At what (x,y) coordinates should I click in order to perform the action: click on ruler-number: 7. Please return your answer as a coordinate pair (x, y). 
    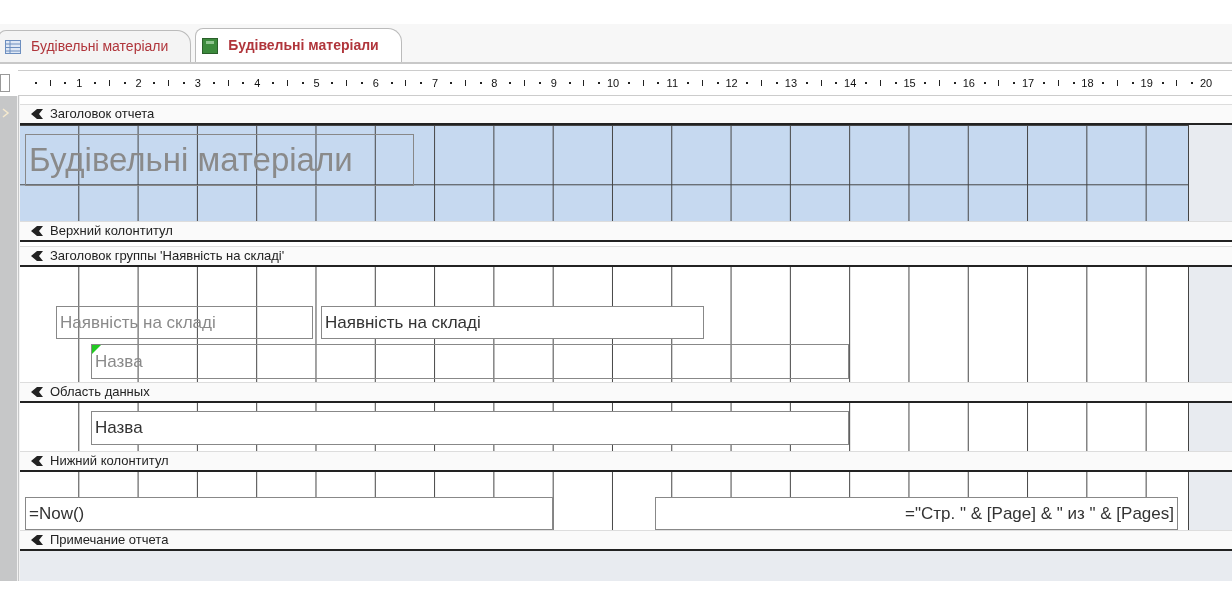
    Looking at the image, I should click on (435, 83).